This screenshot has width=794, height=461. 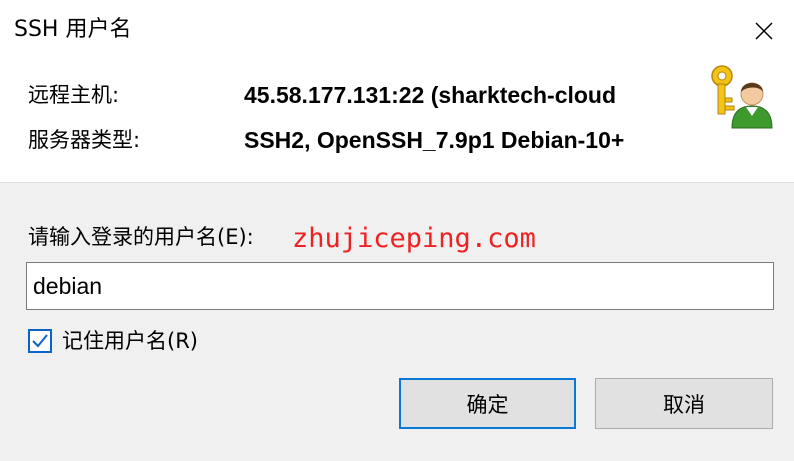 I want to click on ok-button-label: 确定, so click(x=487, y=404).